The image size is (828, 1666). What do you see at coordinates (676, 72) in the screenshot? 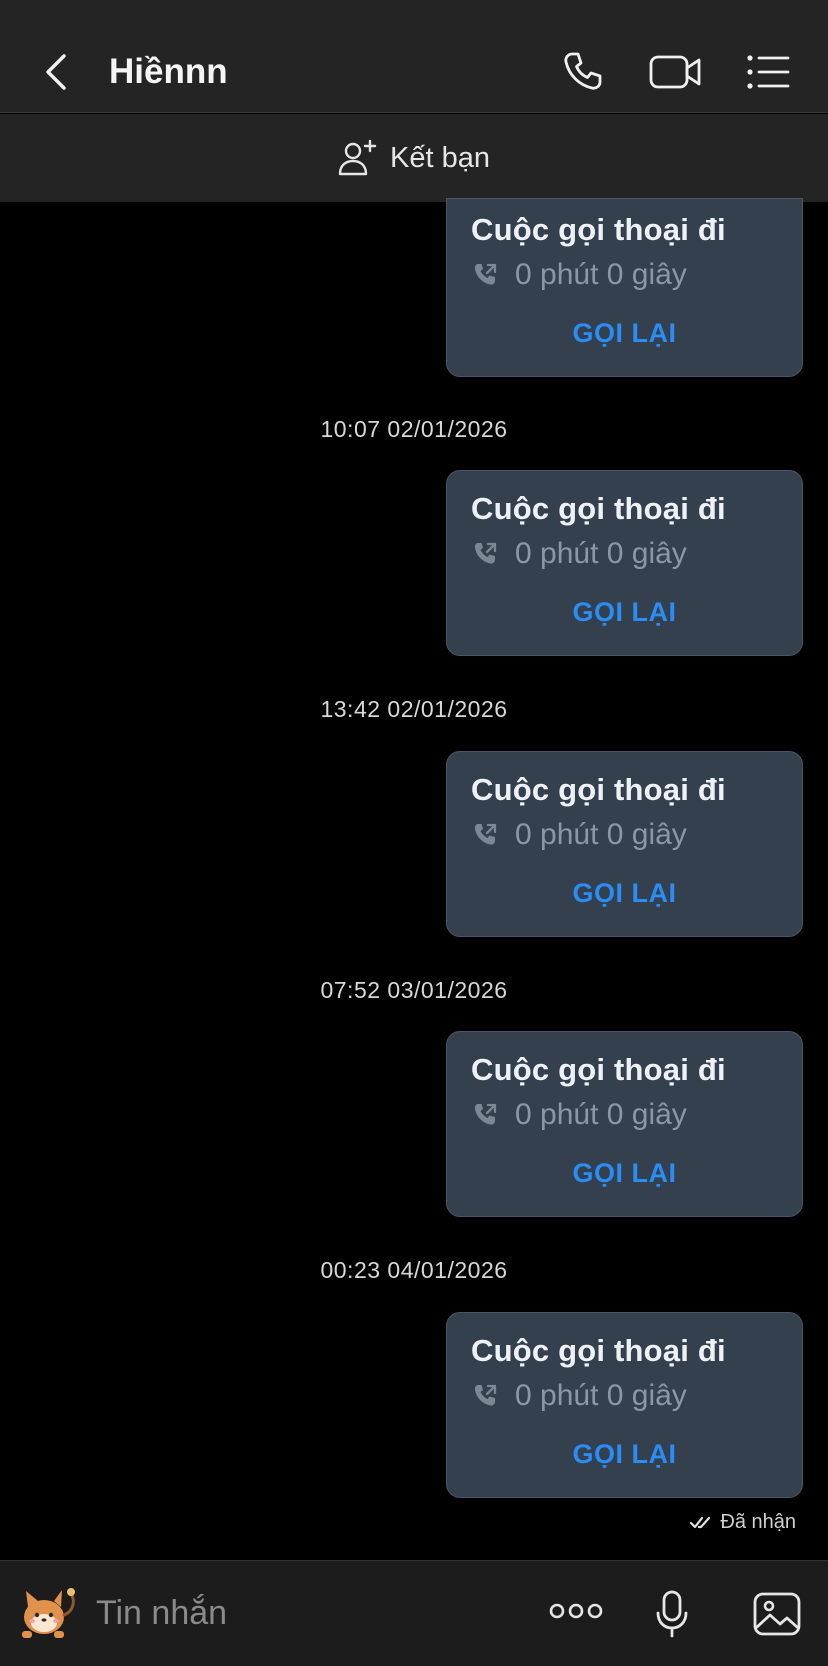
I see `video-camera-icon` at bounding box center [676, 72].